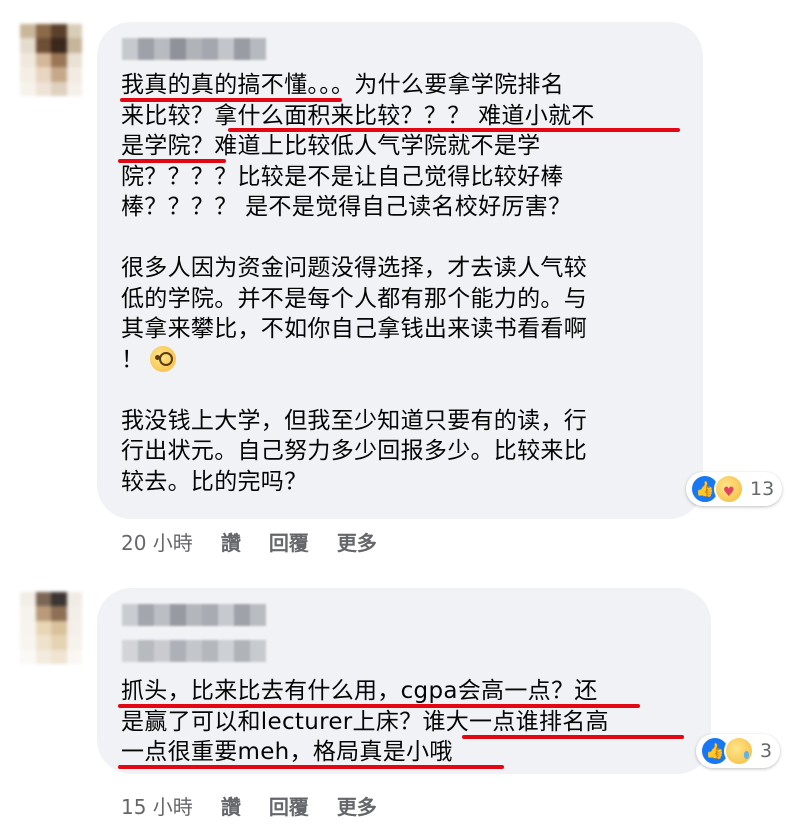 The width and height of the screenshot is (800, 836). I want to click on comment-line: ！, so click(133, 359).